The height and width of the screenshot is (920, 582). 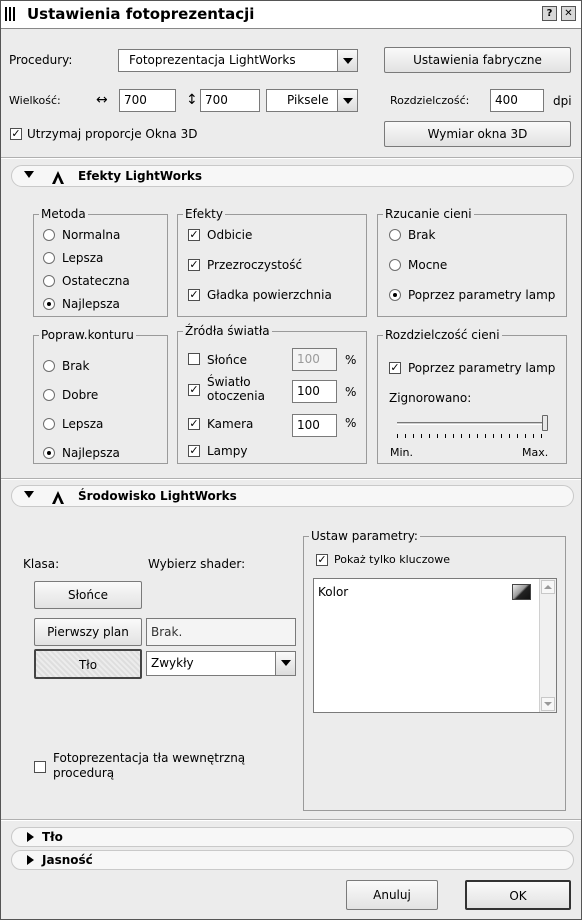 What do you see at coordinates (230, 235) in the screenshot?
I see `effect-label-reflection: Odbicie` at bounding box center [230, 235].